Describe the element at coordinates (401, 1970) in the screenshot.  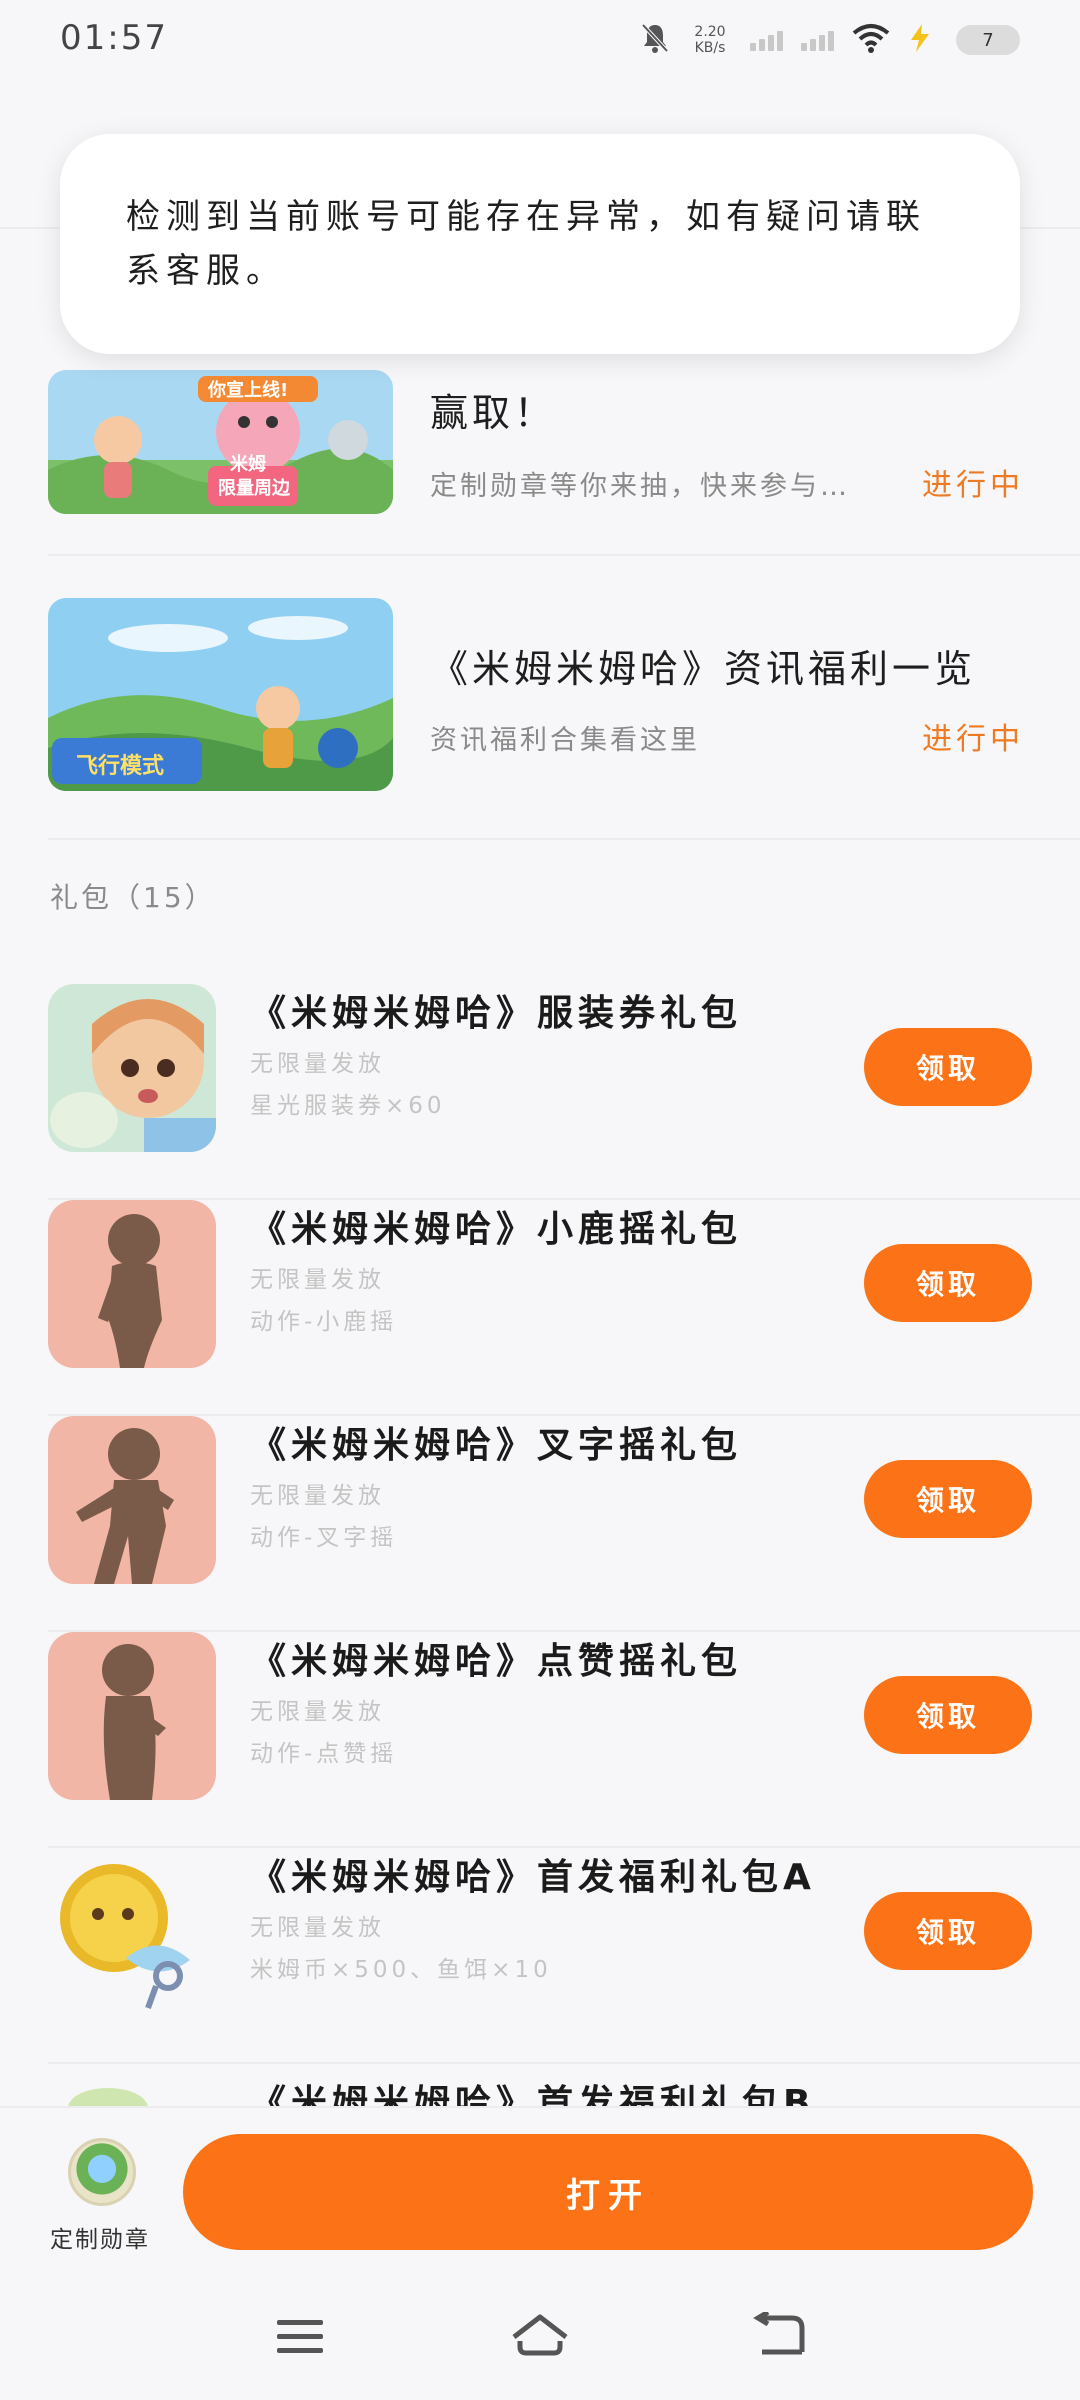
I see `gift-reward: 米姆币×500、鱼饵×10` at that location.